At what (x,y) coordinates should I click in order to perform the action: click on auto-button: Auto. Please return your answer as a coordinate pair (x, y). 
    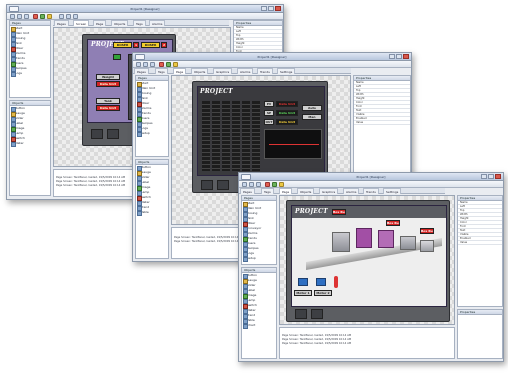
    Looking at the image, I should click on (312, 108).